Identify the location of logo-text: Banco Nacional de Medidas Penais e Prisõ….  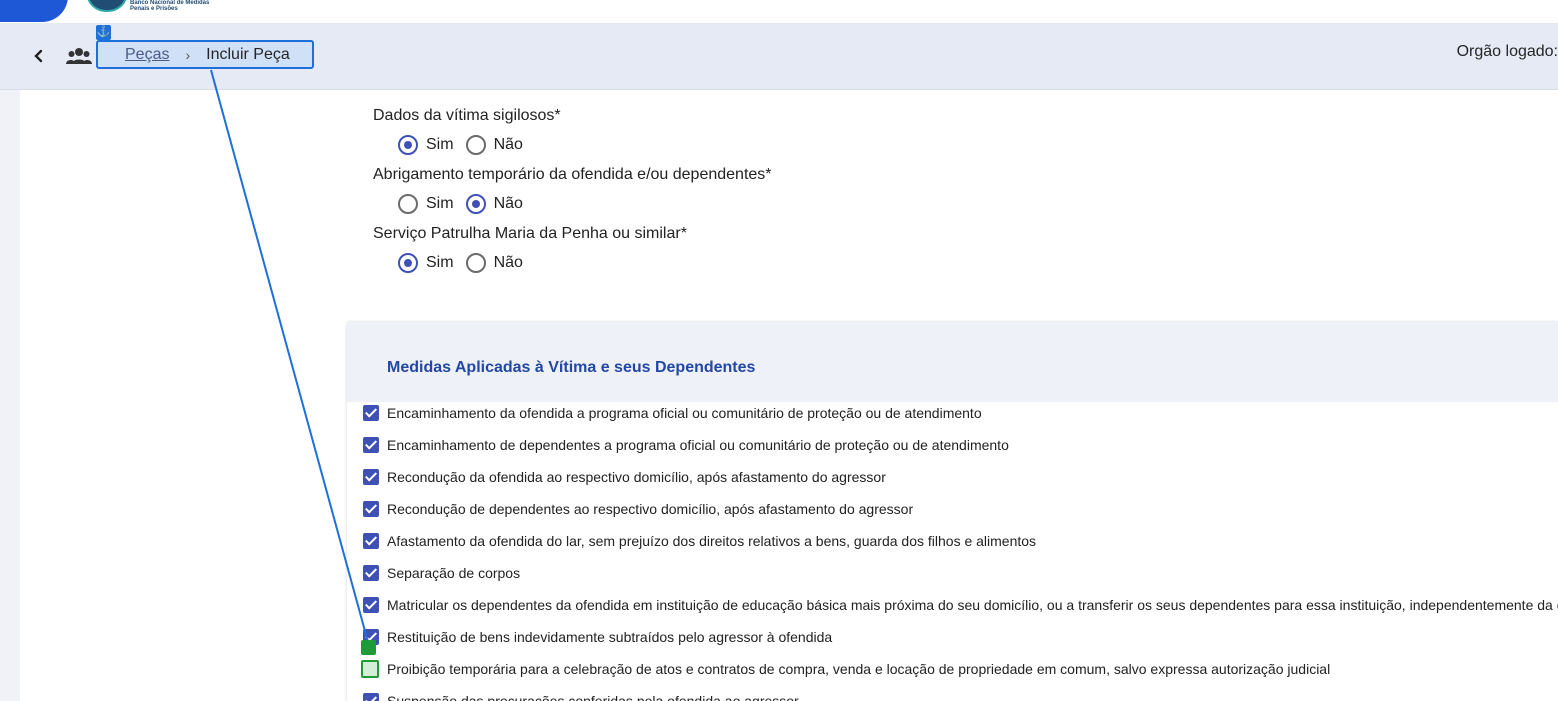
(170, 6).